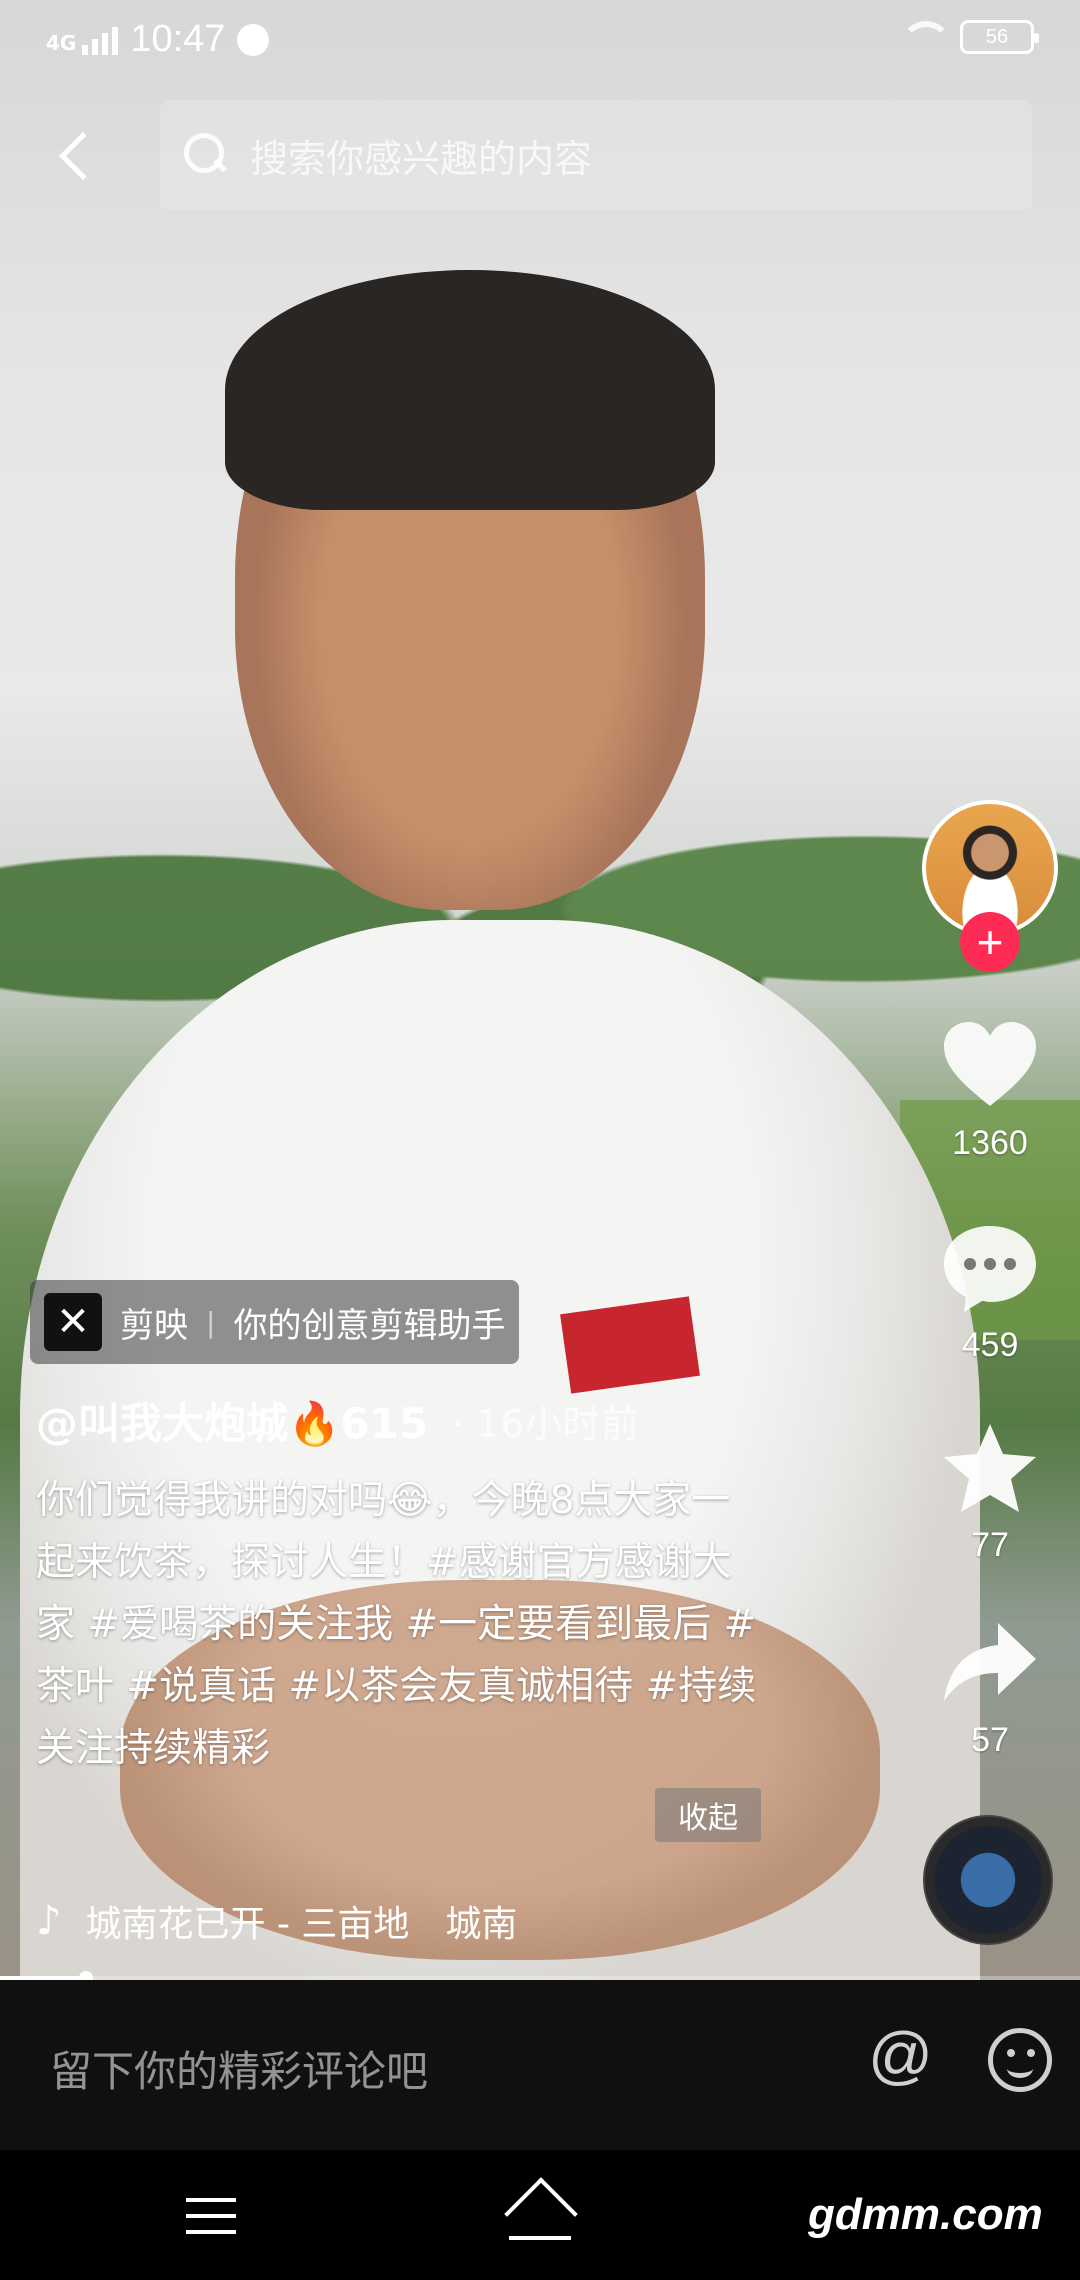  I want to click on clock: 10:47, so click(178, 39).